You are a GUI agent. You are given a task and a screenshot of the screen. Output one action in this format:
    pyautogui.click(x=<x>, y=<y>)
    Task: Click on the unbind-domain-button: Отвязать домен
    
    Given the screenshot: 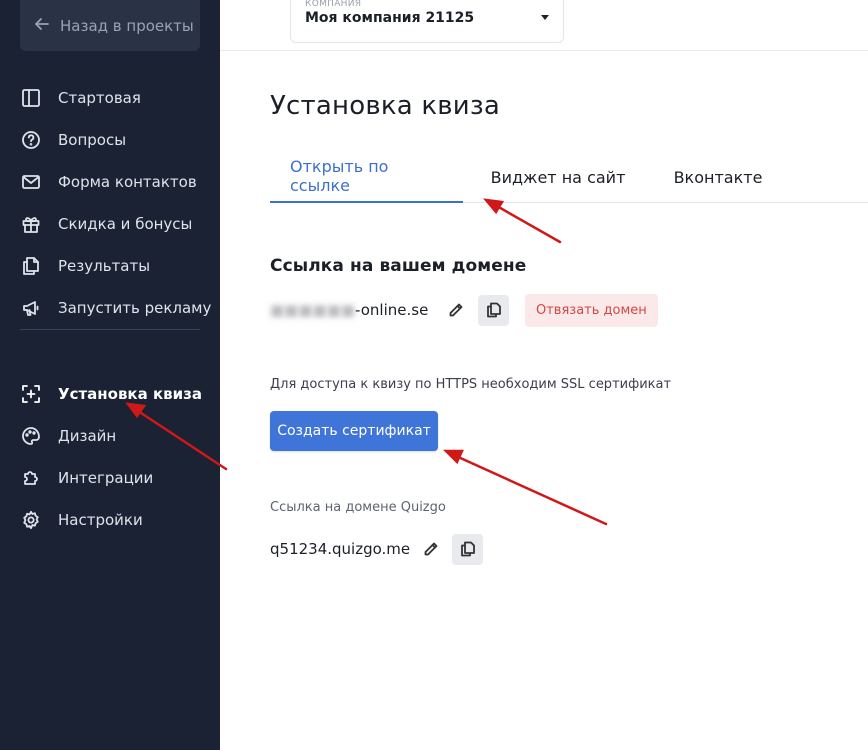 What is the action you would take?
    pyautogui.click(x=591, y=310)
    